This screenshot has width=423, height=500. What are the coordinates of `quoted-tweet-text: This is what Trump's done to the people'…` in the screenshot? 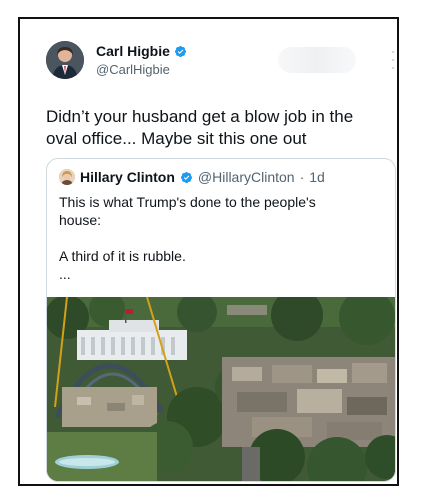 It's located at (218, 238).